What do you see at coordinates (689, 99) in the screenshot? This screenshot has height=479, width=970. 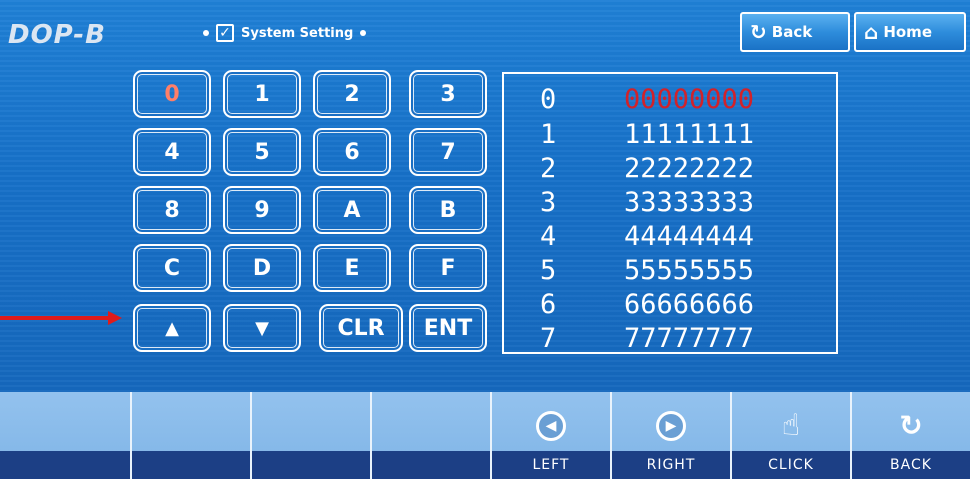 I see `row-value: 00000000` at bounding box center [689, 99].